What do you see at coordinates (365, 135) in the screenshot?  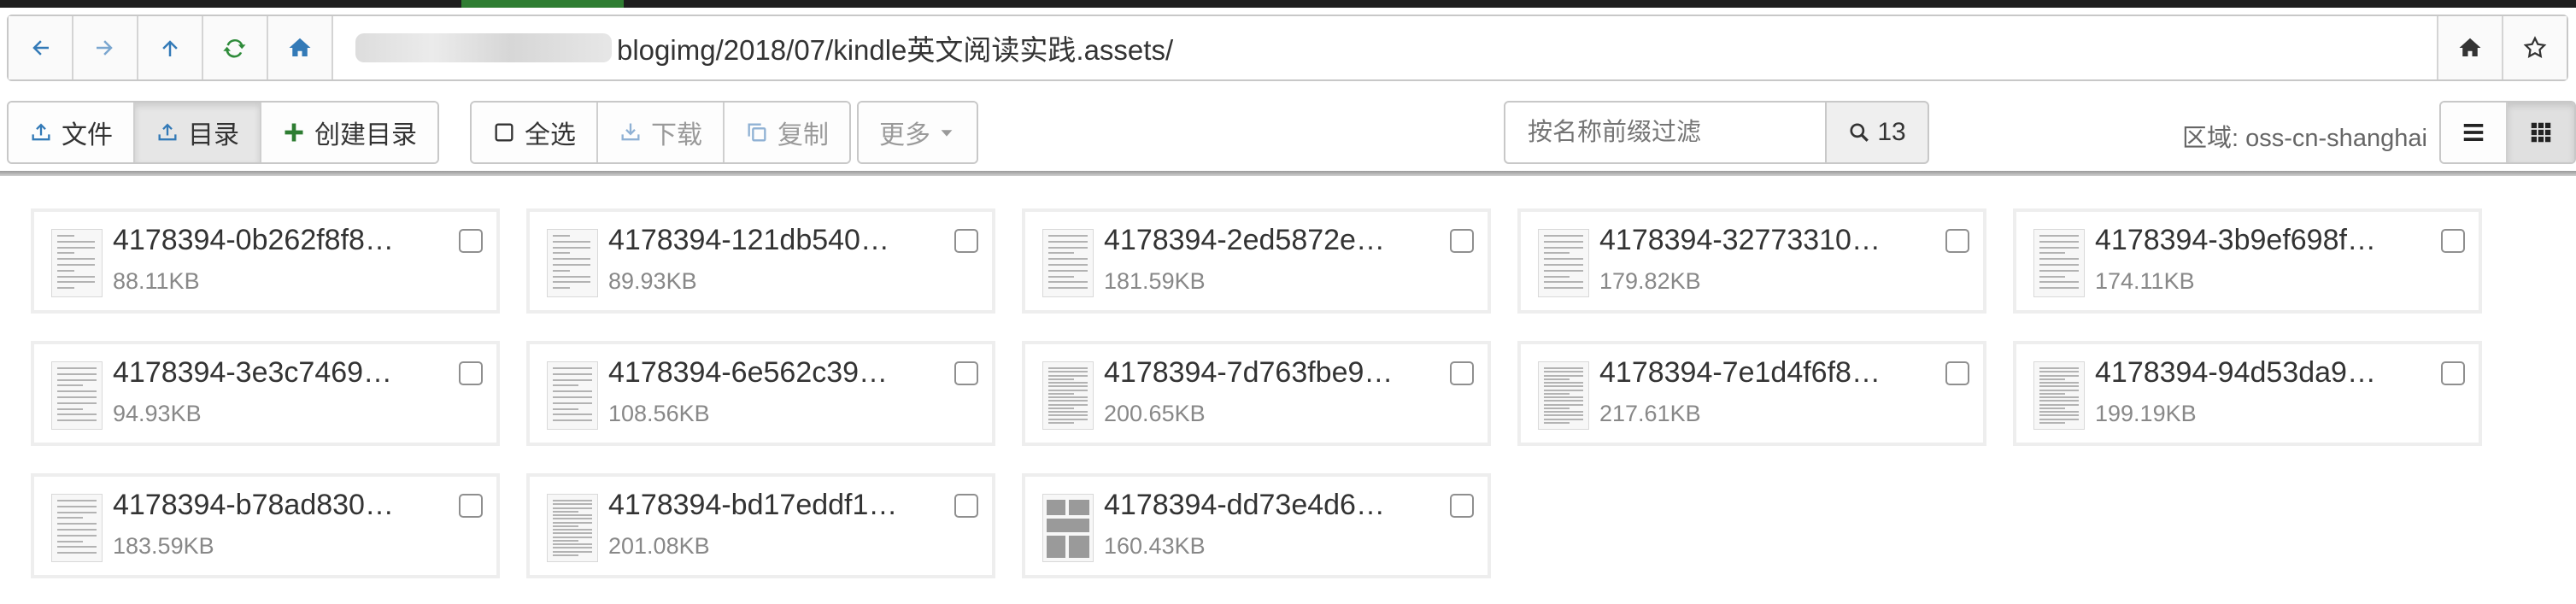 I see `create-directory-label: 创建目录` at bounding box center [365, 135].